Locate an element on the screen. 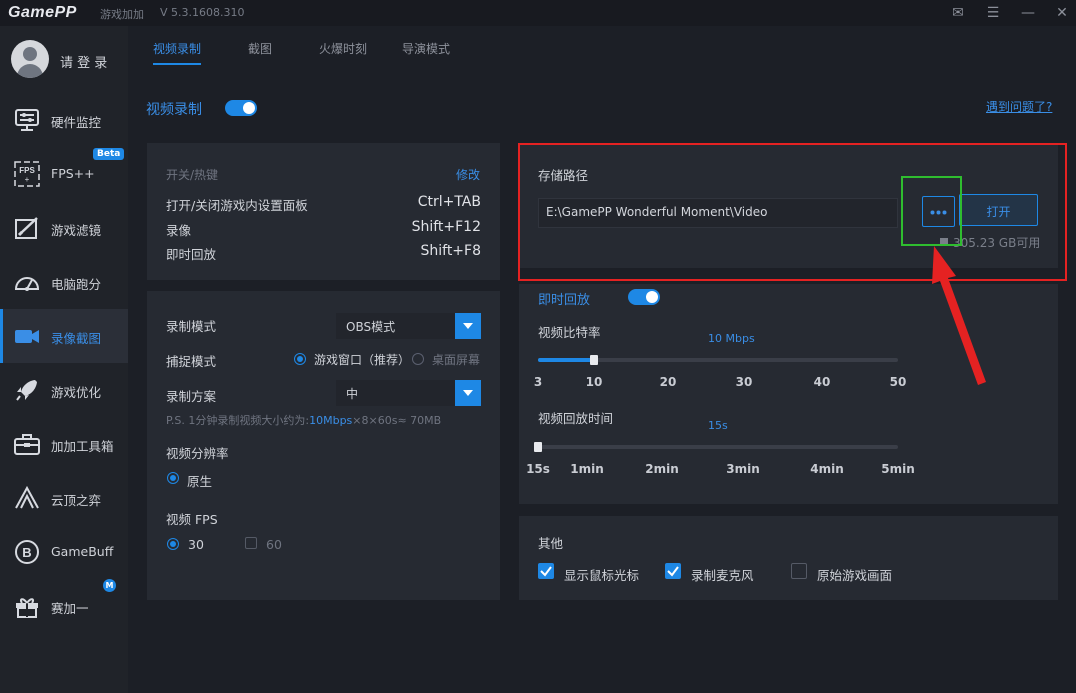  replay-time-slider-handle is located at coordinates (538, 447).